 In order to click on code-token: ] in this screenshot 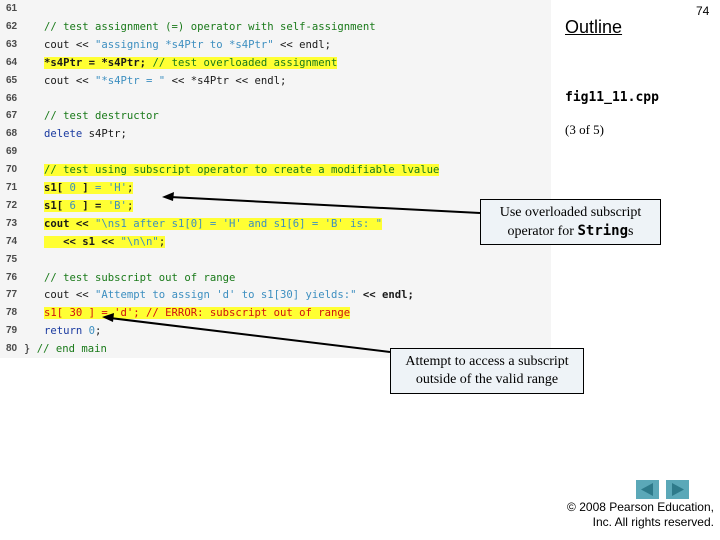, I will do `click(85, 188)`.